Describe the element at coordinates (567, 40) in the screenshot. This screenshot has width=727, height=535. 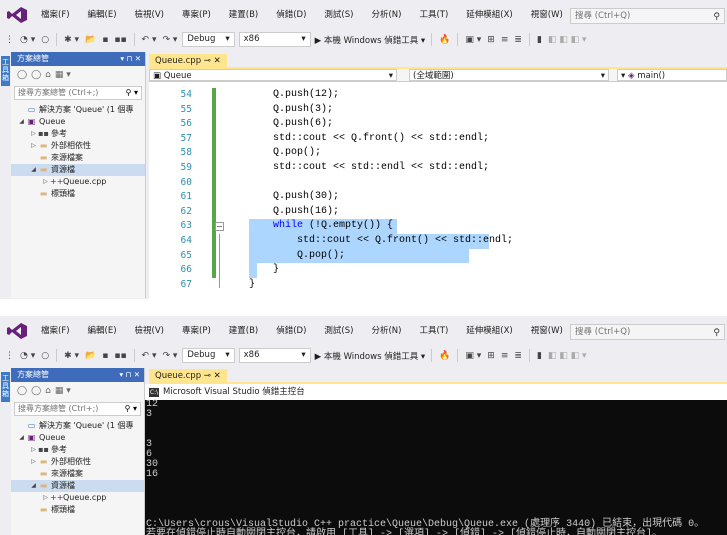
I see `bookmark-prev-icon: ◧ ◧ ◧ ▾` at that location.